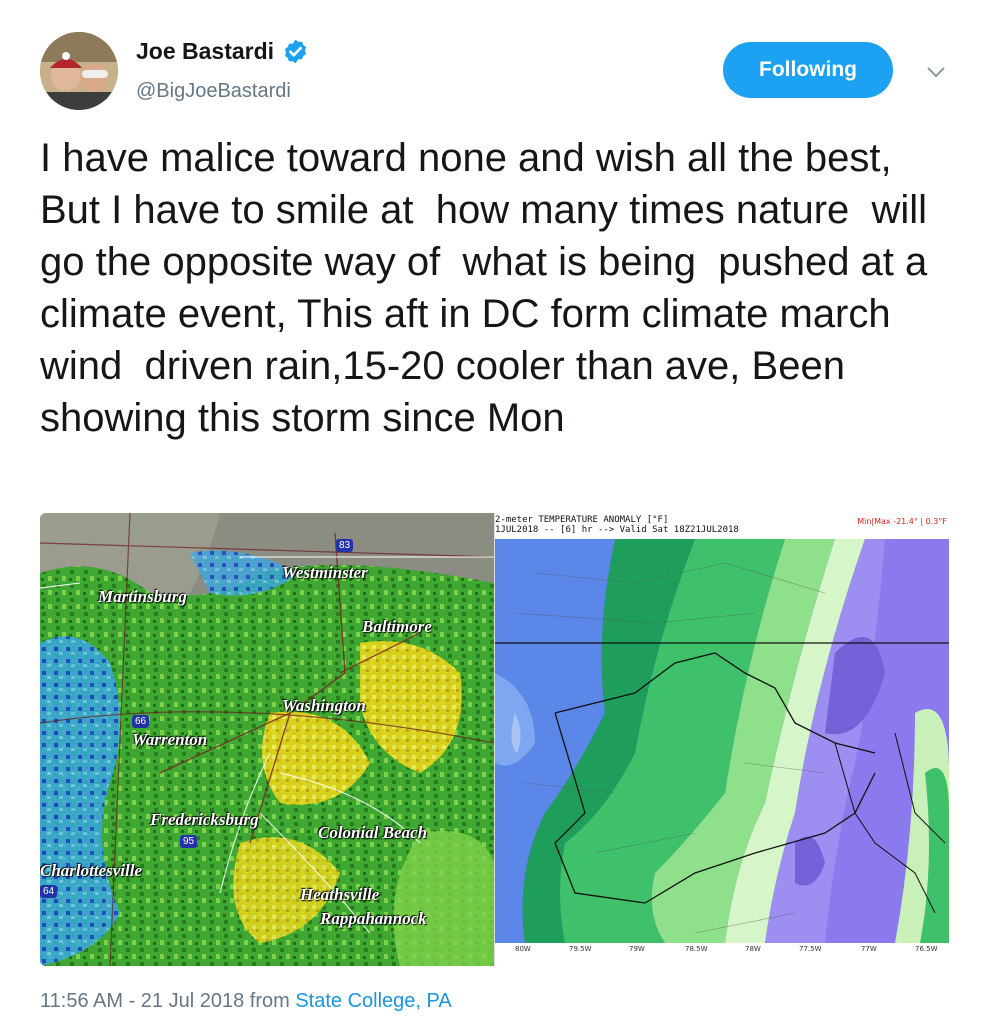 The width and height of the screenshot is (988, 1024). What do you see at coordinates (810, 949) in the screenshot?
I see `x-tick: 77.5W` at bounding box center [810, 949].